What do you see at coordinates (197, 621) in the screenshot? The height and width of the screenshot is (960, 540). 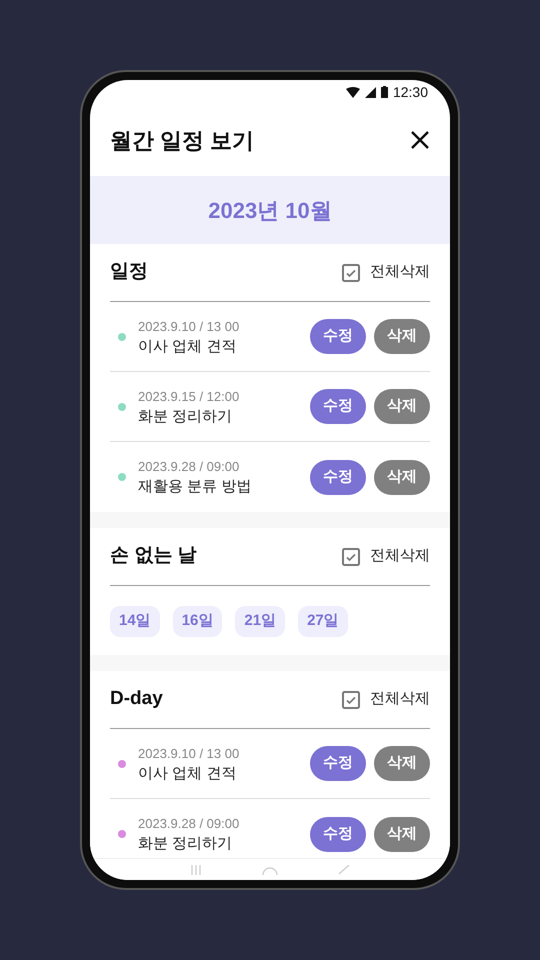 I see `day-chip: 16일` at bounding box center [197, 621].